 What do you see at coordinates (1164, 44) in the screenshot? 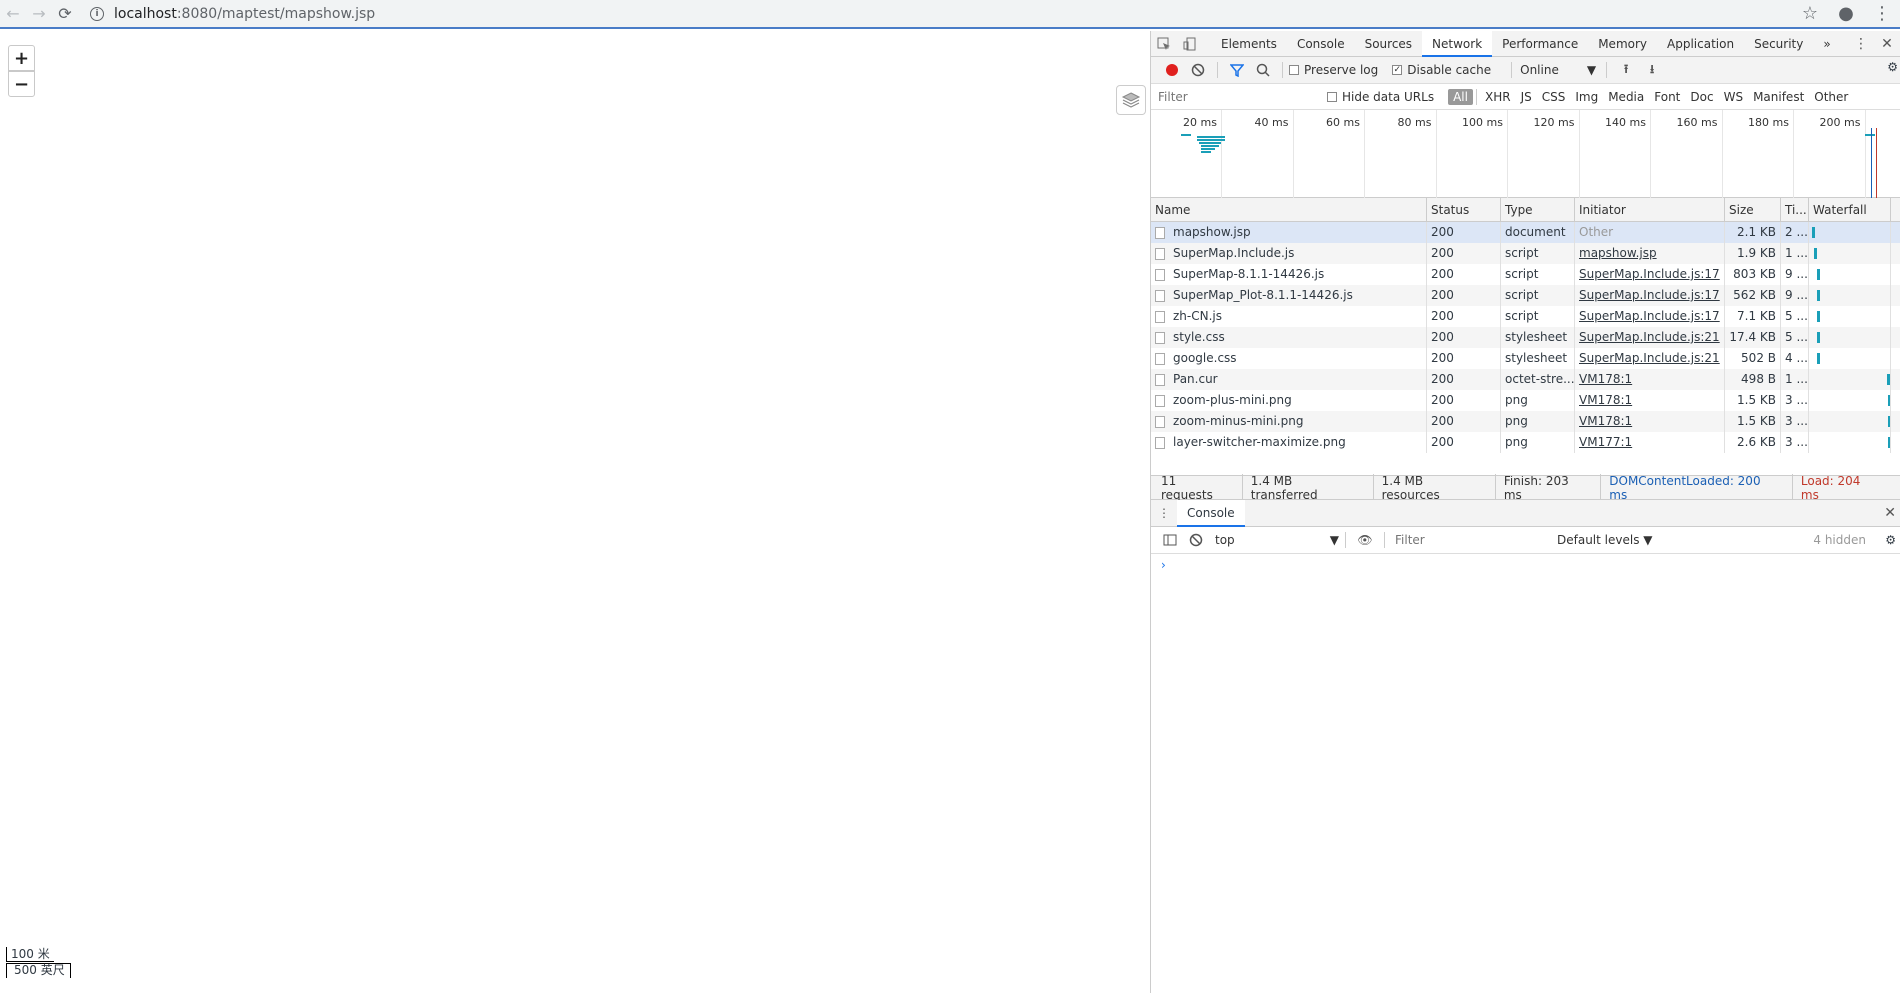
I see `inspect-element-icon` at bounding box center [1164, 44].